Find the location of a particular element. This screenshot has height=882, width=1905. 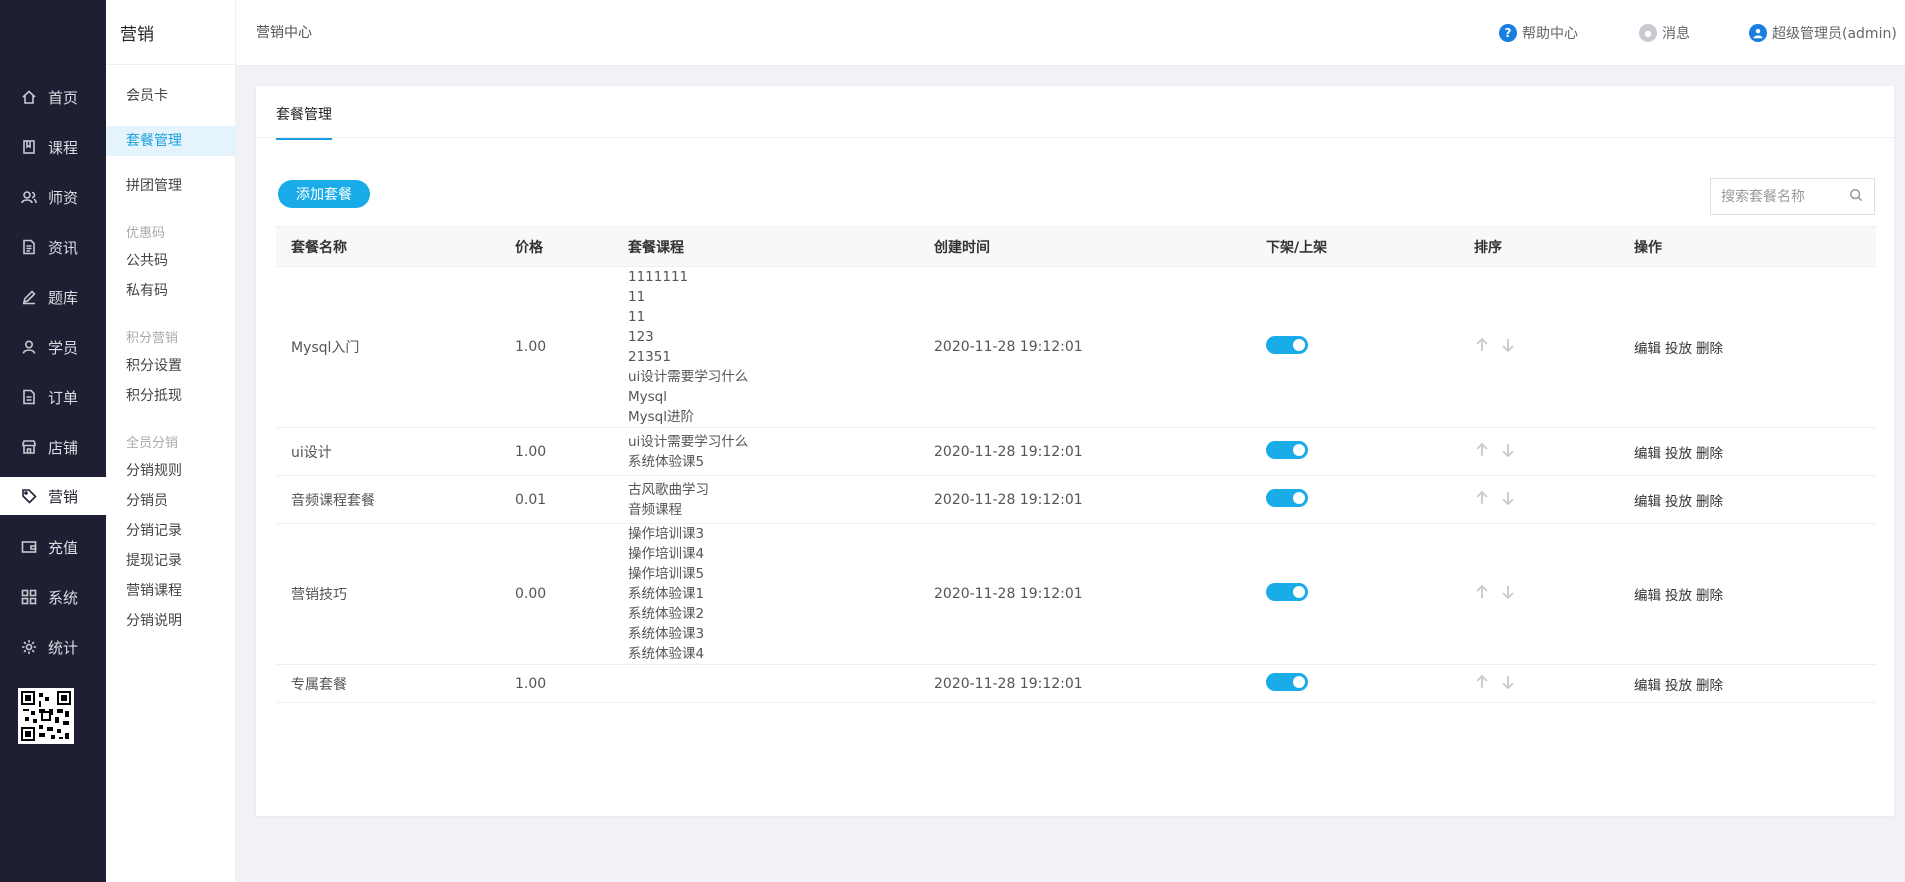

sidebar-item-statistics: 统计 is located at coordinates (53, 647).